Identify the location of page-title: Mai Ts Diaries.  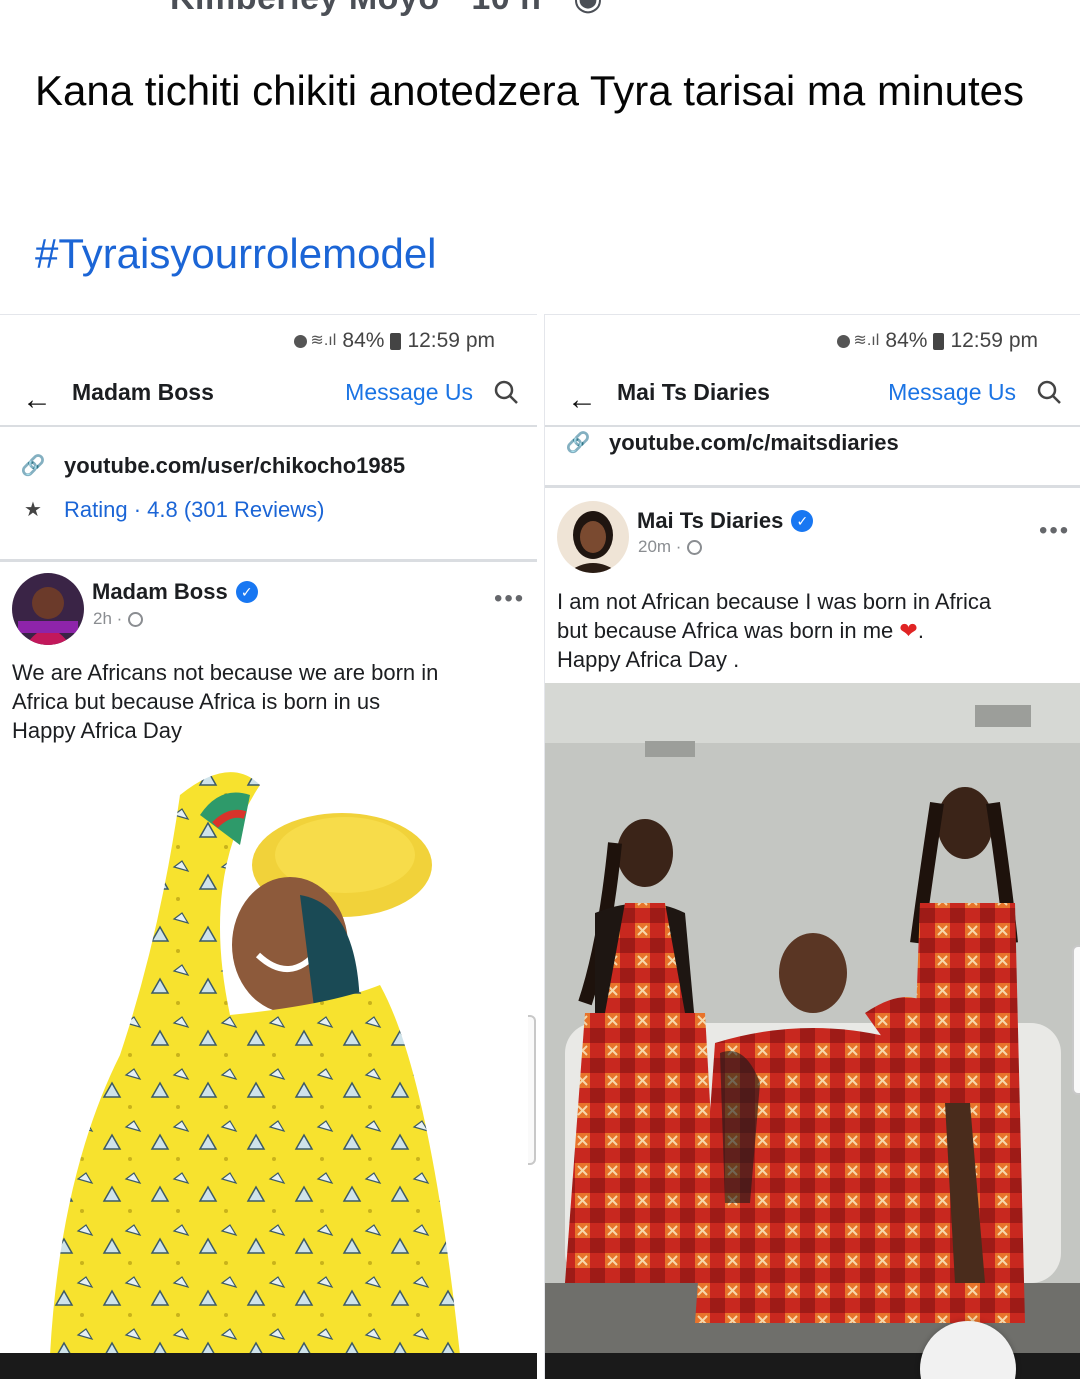
(693, 392).